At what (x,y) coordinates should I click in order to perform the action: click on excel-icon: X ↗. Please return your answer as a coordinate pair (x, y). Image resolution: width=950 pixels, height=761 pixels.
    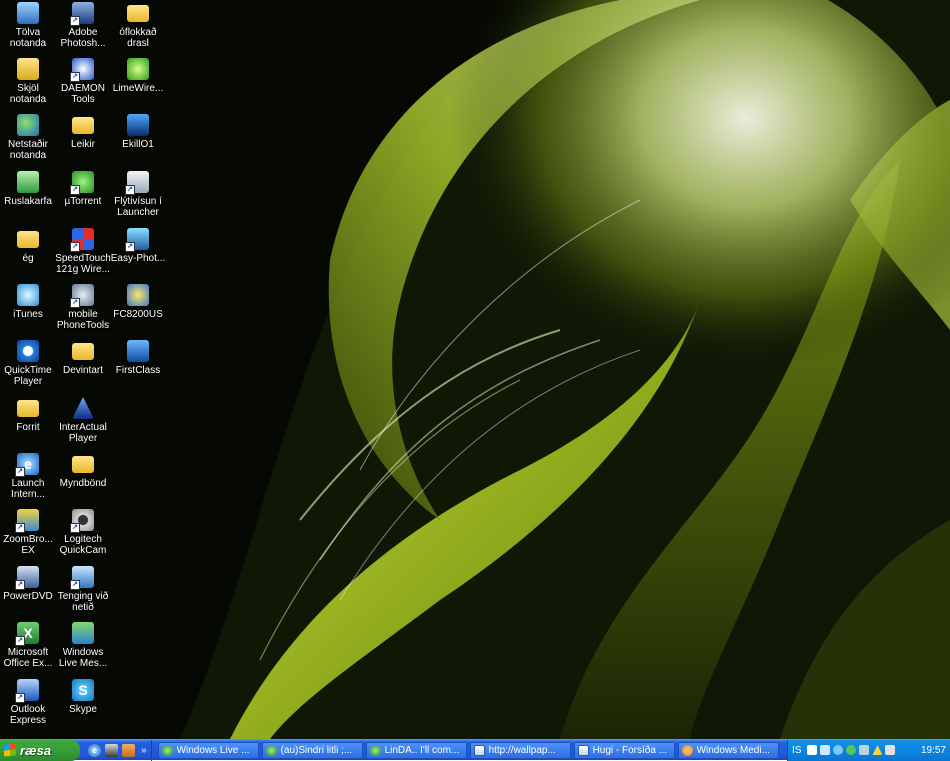
    Looking at the image, I should click on (27, 634).